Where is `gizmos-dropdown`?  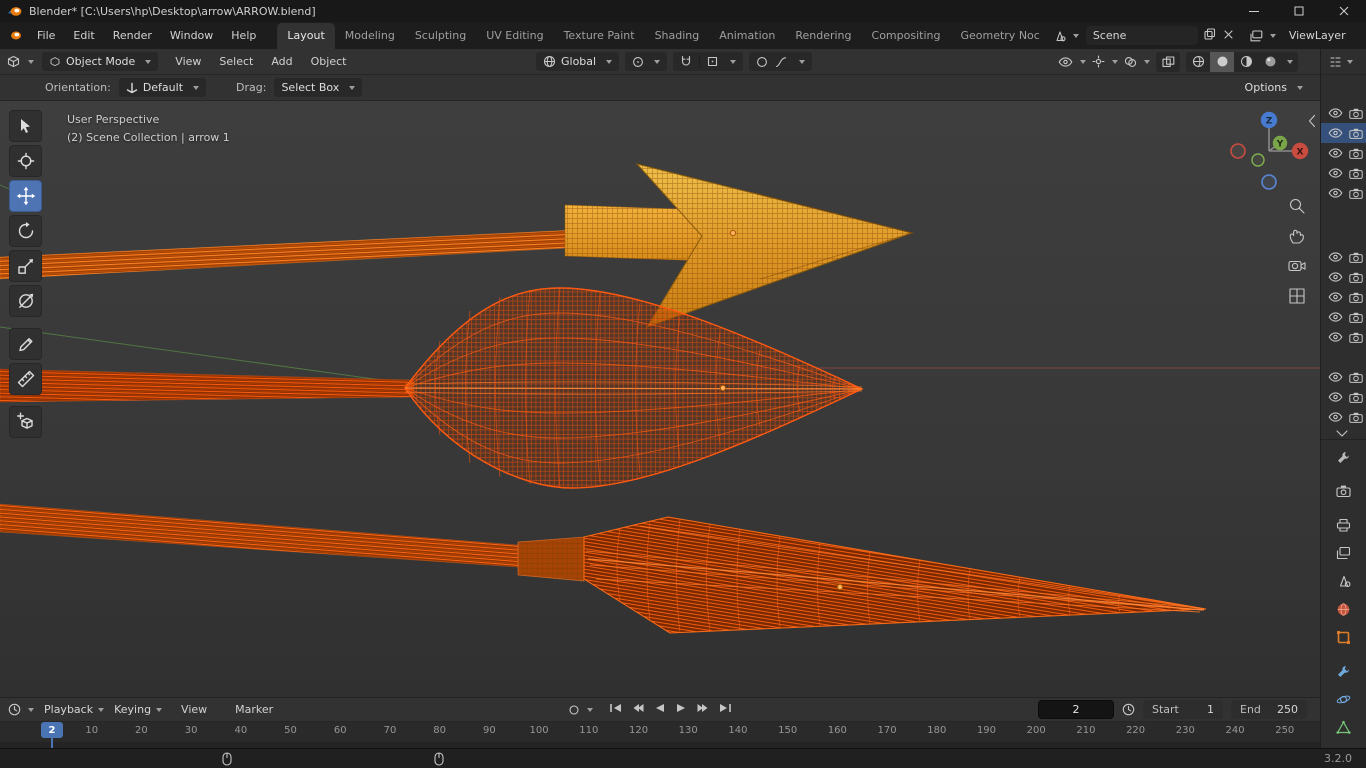 gizmos-dropdown is located at coordinates (1105, 61).